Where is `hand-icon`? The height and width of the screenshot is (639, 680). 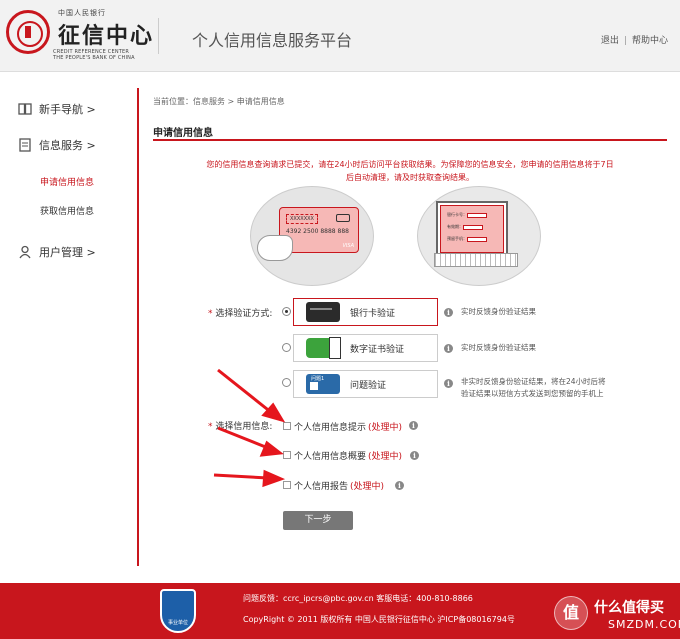
hand-icon is located at coordinates (275, 248).